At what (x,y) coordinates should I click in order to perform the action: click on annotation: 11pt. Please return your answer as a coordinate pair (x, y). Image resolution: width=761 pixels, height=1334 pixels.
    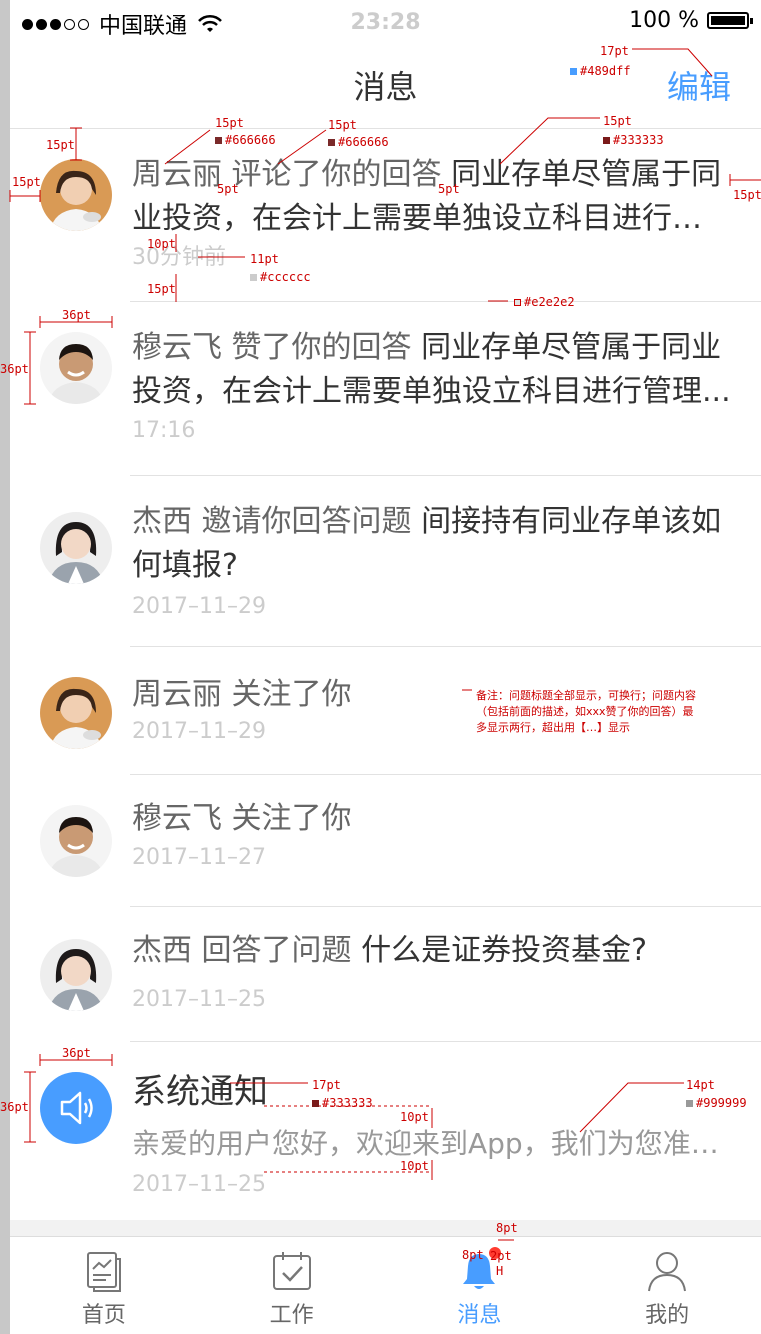
    Looking at the image, I should click on (264, 259).